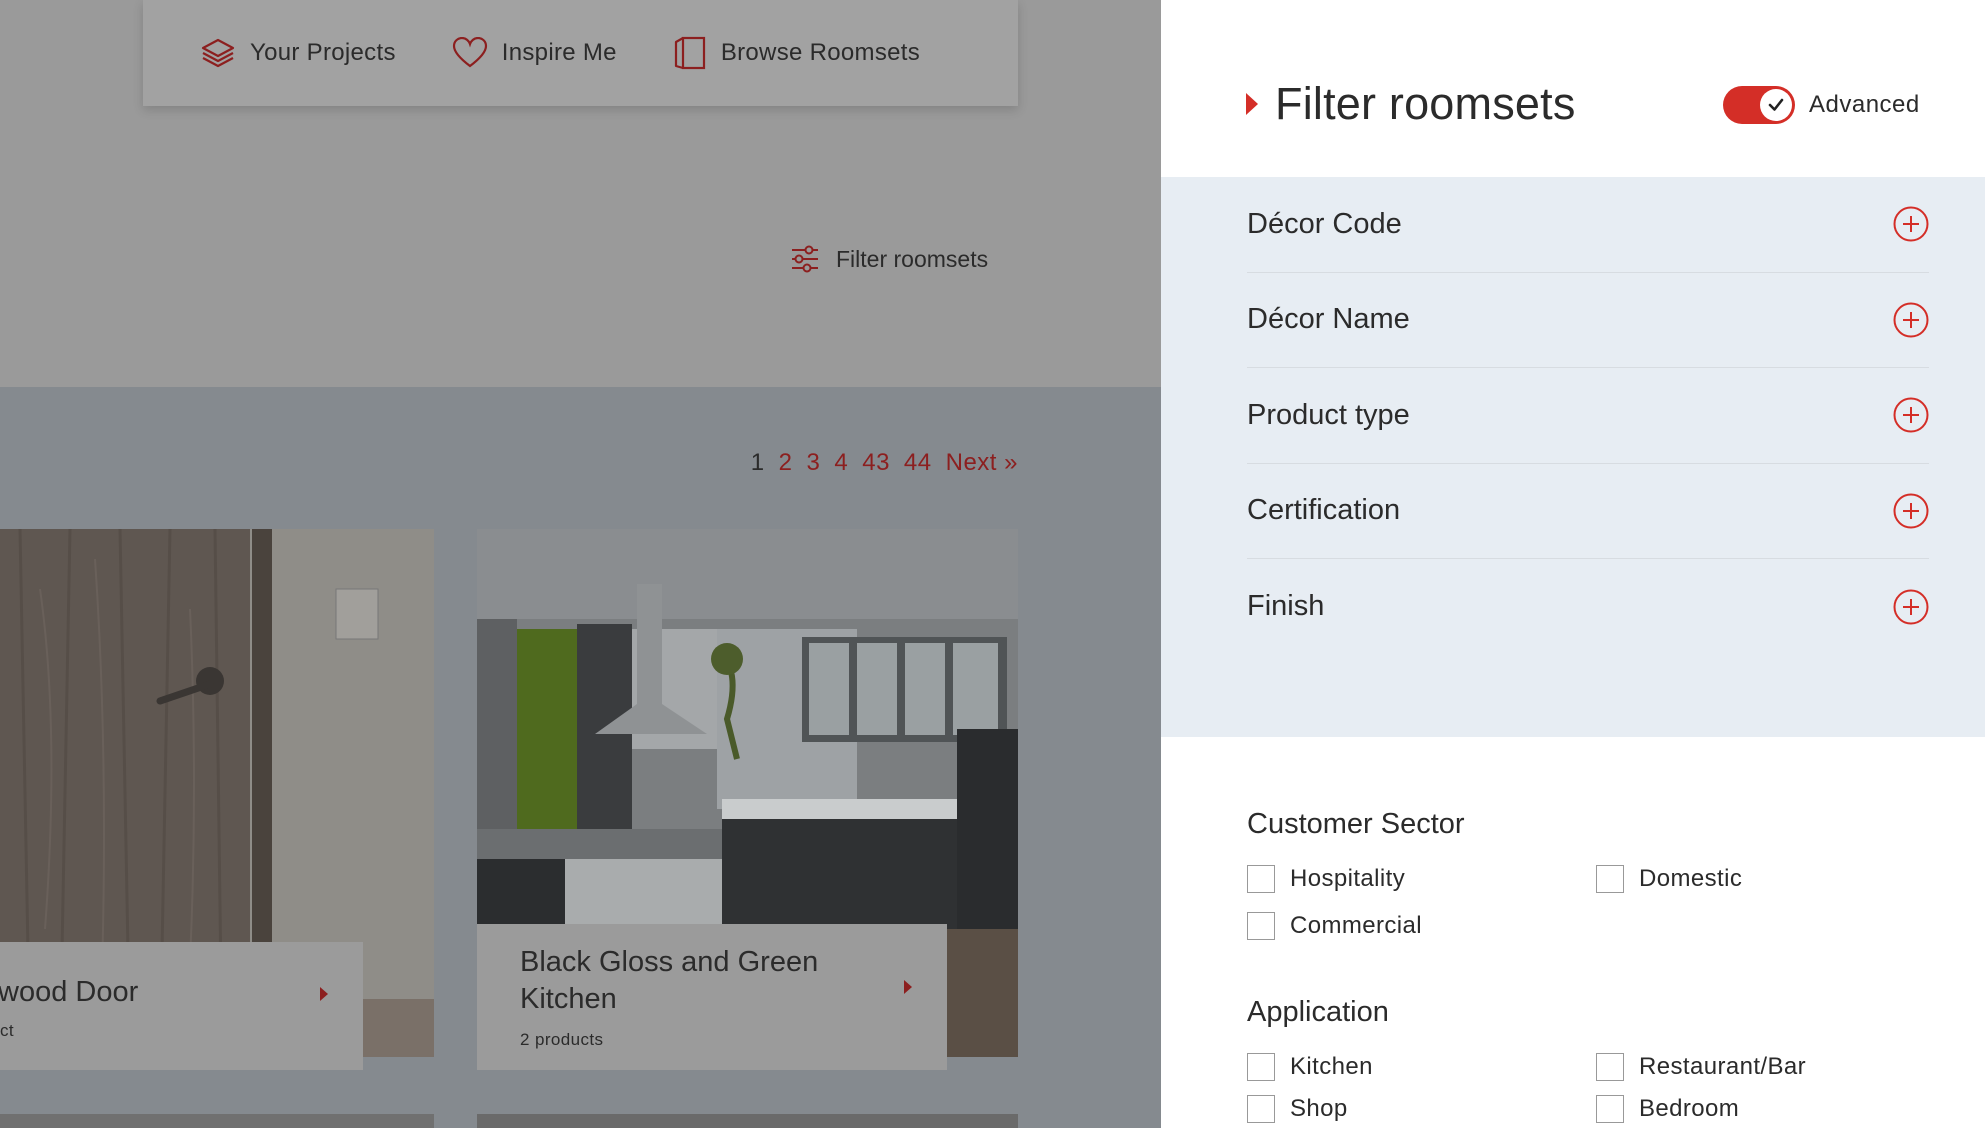 The image size is (1985, 1128). What do you see at coordinates (1689, 1108) in the screenshot?
I see `checkbox-label: Bedroom` at bounding box center [1689, 1108].